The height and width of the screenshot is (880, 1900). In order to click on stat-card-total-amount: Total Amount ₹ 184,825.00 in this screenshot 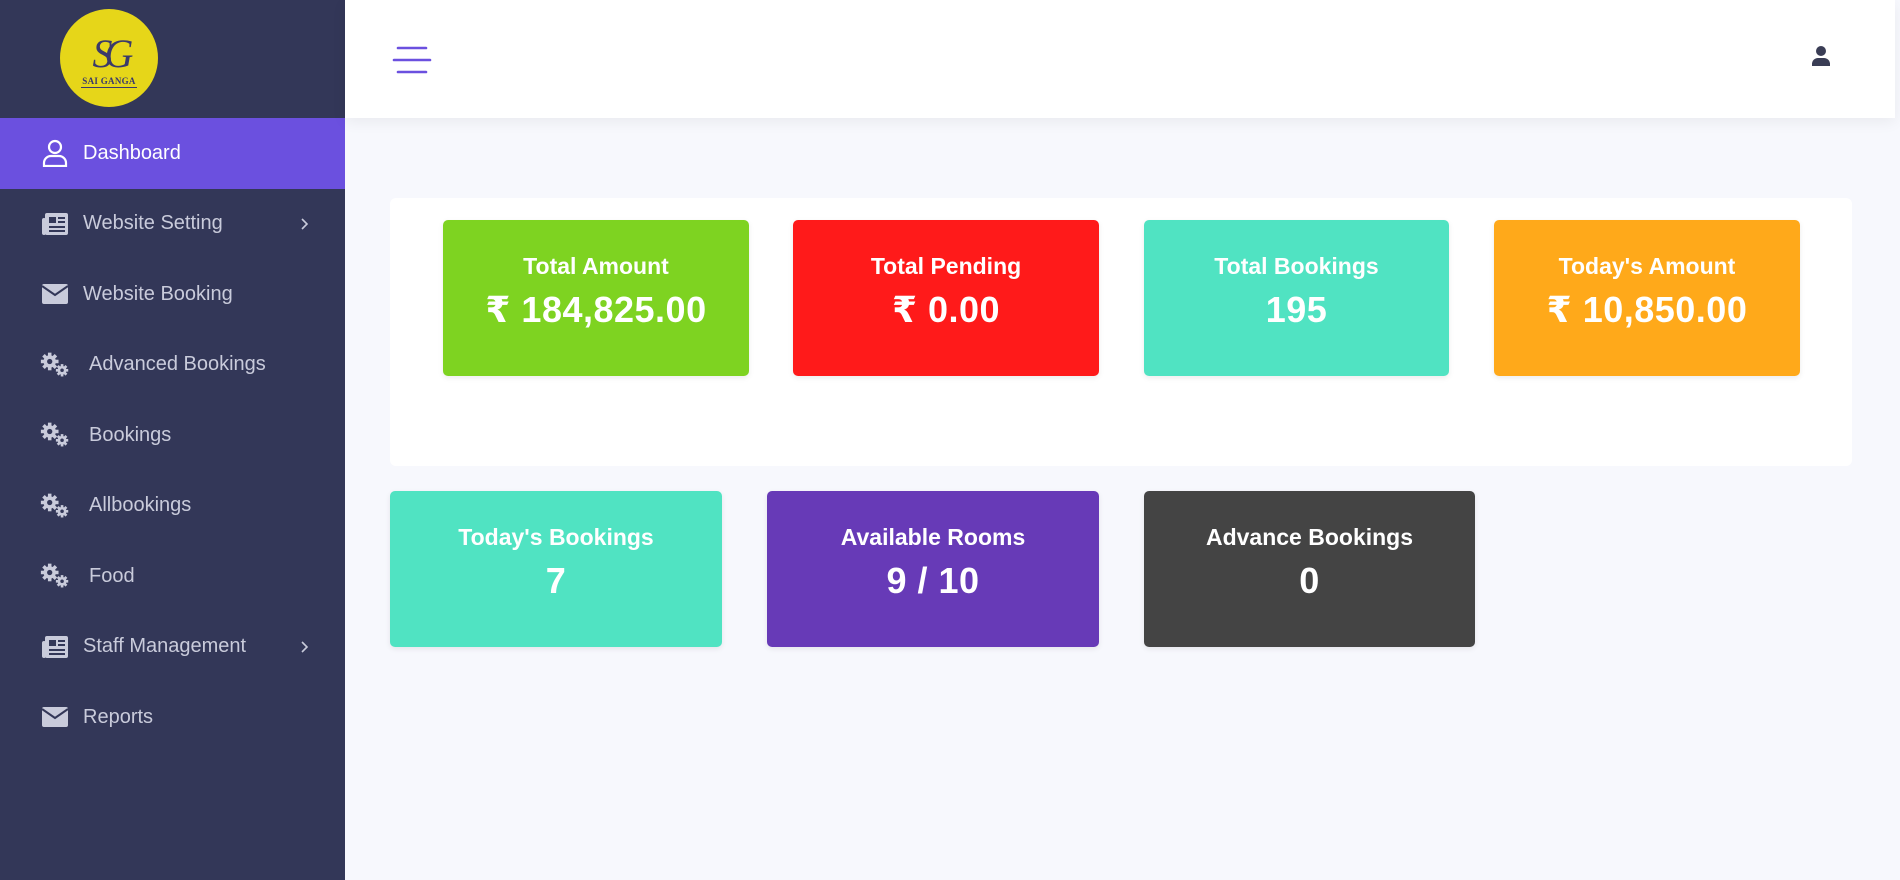, I will do `click(596, 298)`.